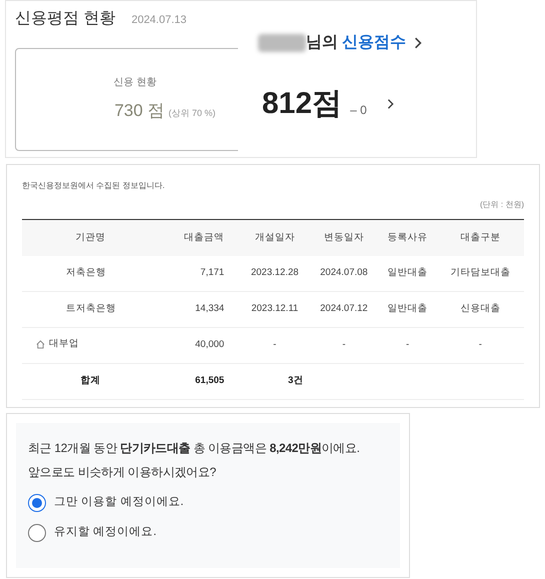 This screenshot has height=579, width=545. I want to click on unit-note: (단위 : 천원), so click(502, 205).